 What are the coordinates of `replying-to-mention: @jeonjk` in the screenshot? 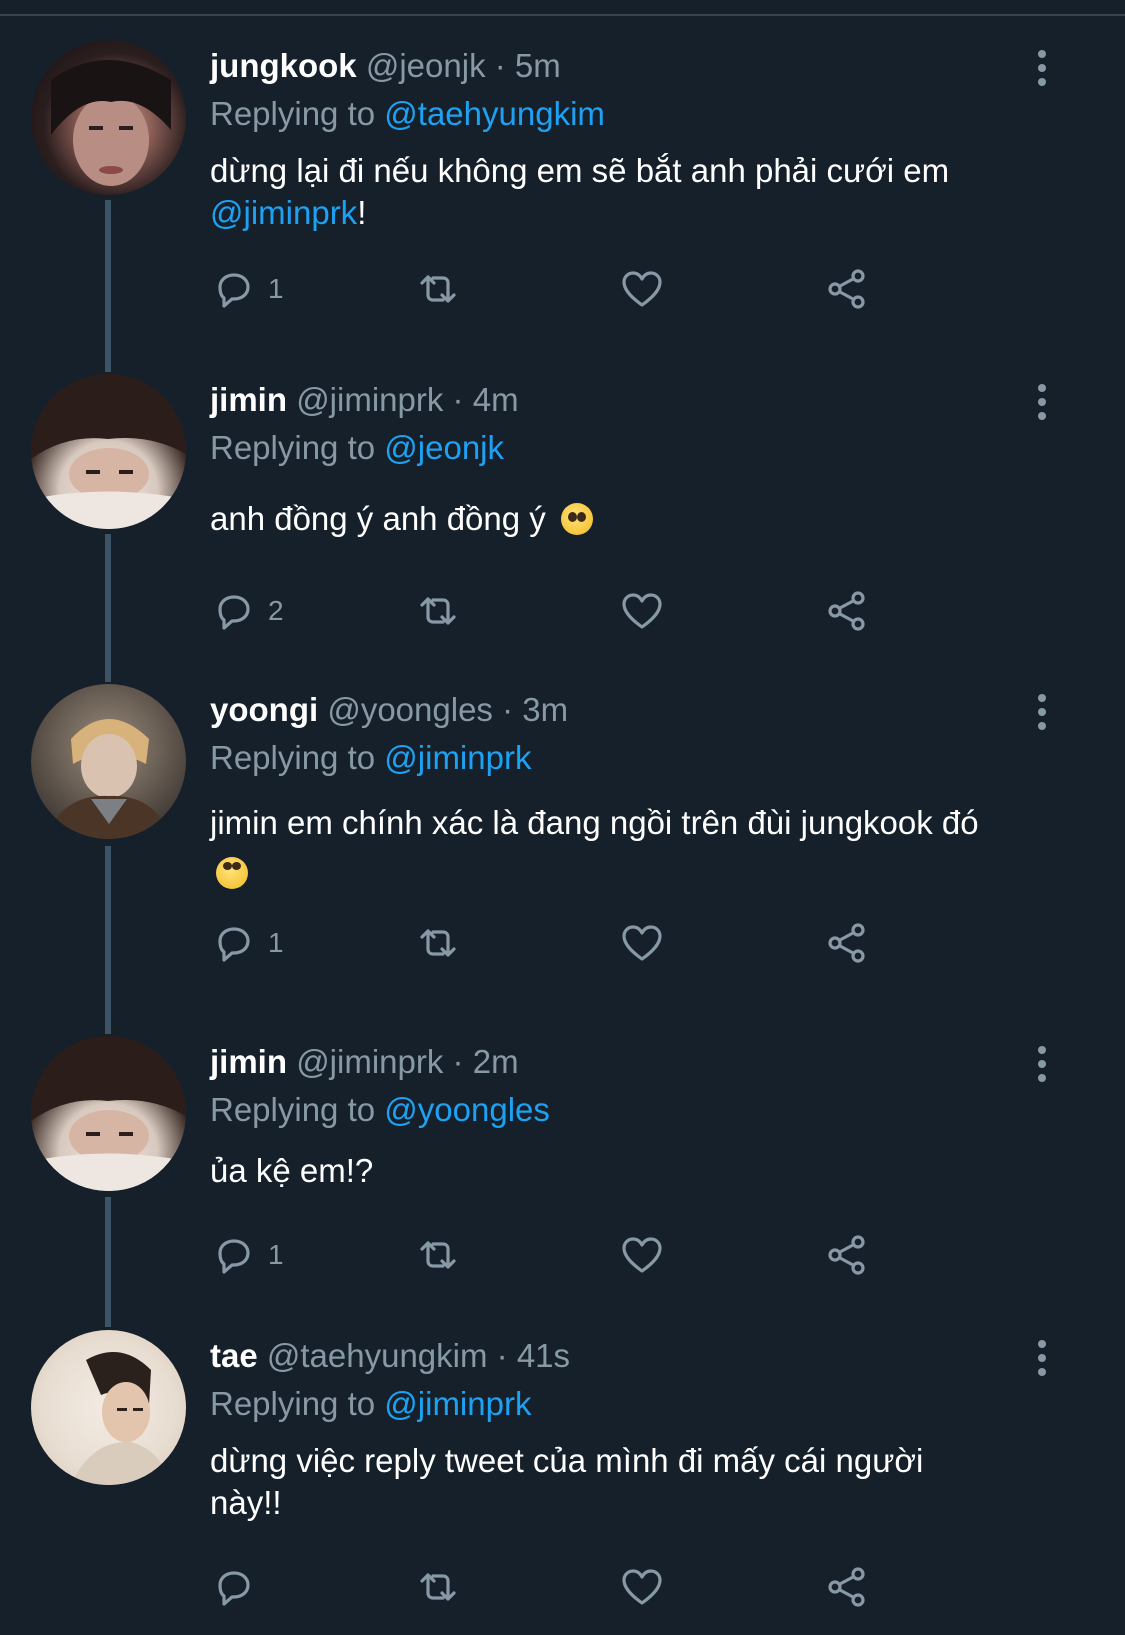 It's located at (444, 447).